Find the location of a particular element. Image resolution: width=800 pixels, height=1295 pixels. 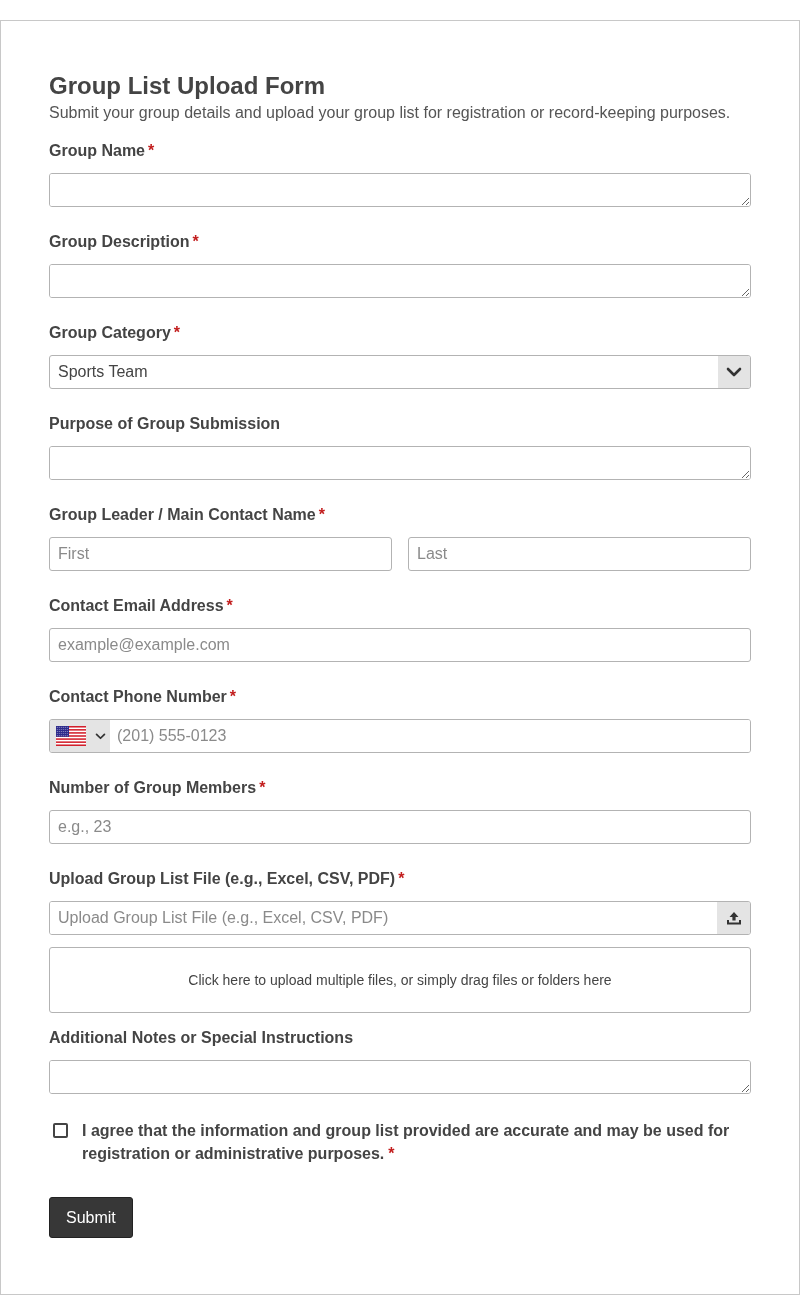

field-label: Group Leader / Main Contact Name * is located at coordinates (187, 515).